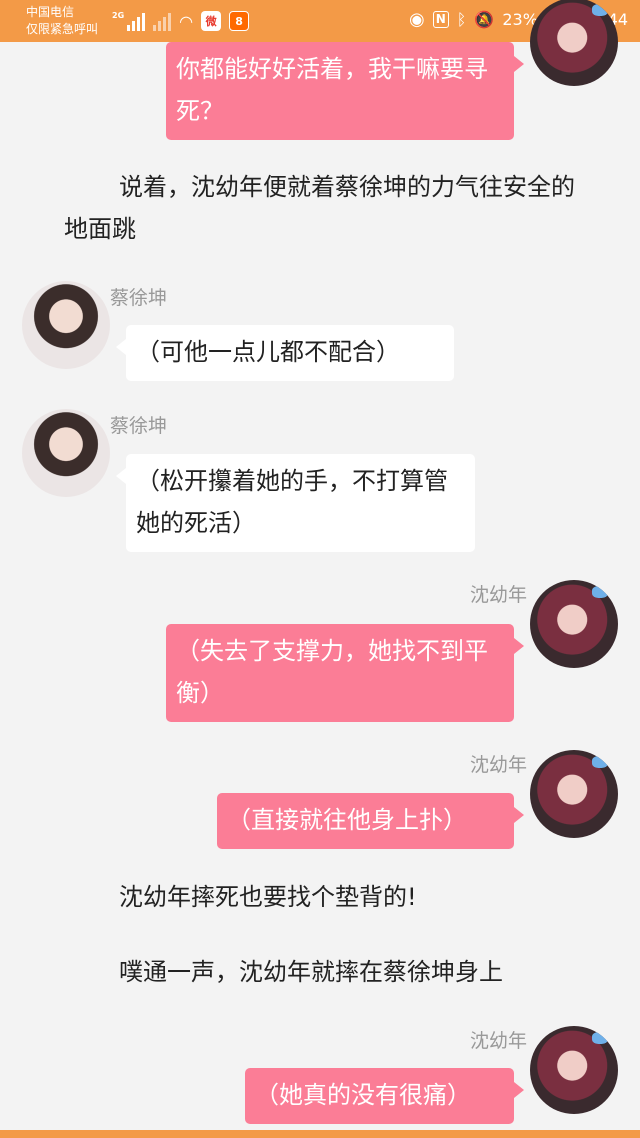  What do you see at coordinates (311, 972) in the screenshot?
I see `narration-text: 噗通一声，沈幼年就摔在蔡徐坤身上` at bounding box center [311, 972].